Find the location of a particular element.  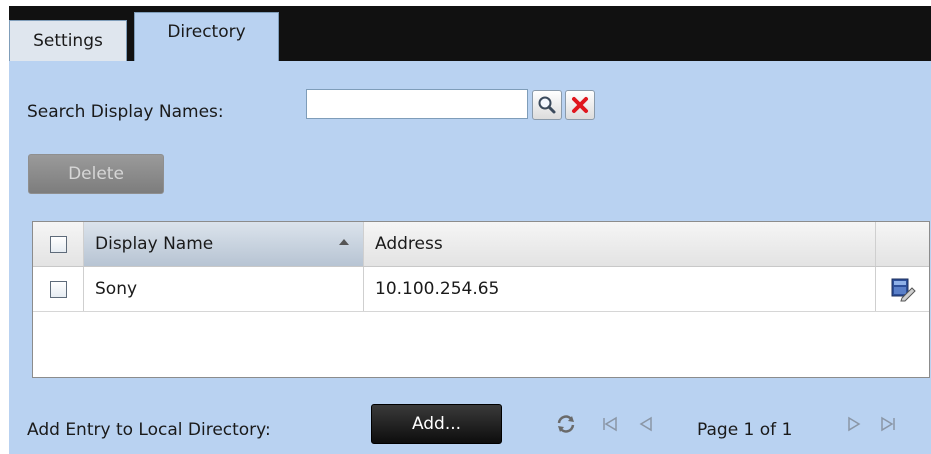

previous-page-icon is located at coordinates (646, 424).